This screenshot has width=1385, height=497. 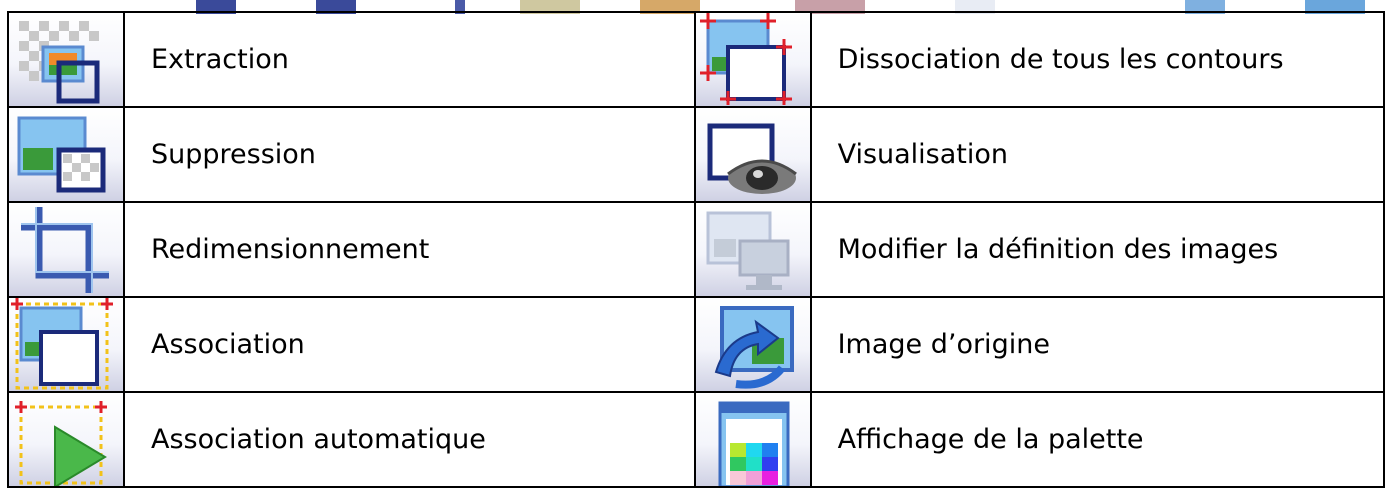 What do you see at coordinates (1097, 154) in the screenshot?
I see `row-label: Visualisation` at bounding box center [1097, 154].